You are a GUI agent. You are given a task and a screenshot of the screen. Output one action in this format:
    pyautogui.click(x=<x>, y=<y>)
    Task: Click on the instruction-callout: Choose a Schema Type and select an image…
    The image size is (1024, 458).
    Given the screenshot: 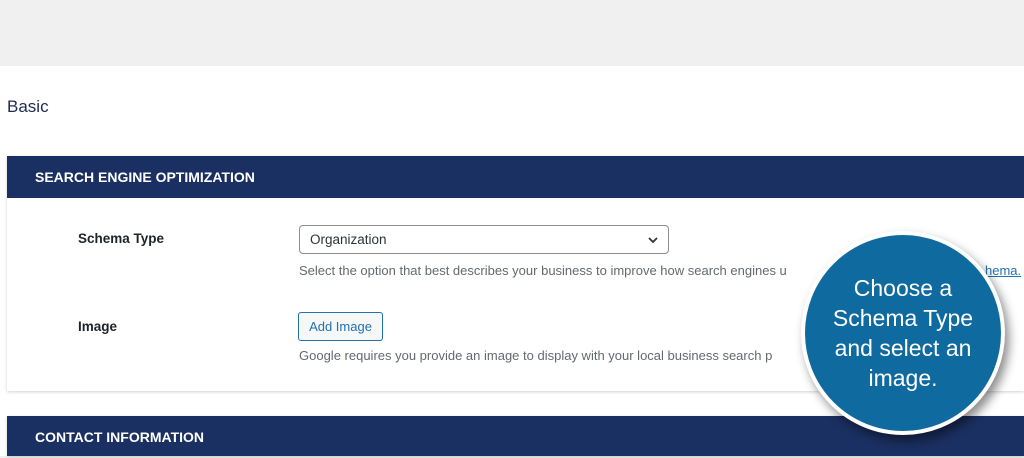 What is the action you would take?
    pyautogui.click(x=903, y=333)
    